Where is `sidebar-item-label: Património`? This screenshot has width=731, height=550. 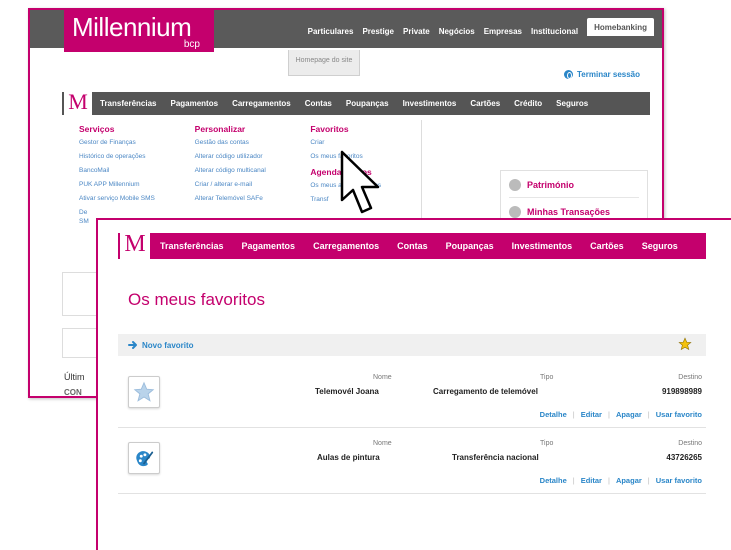
sidebar-item-label: Património is located at coordinates (551, 185).